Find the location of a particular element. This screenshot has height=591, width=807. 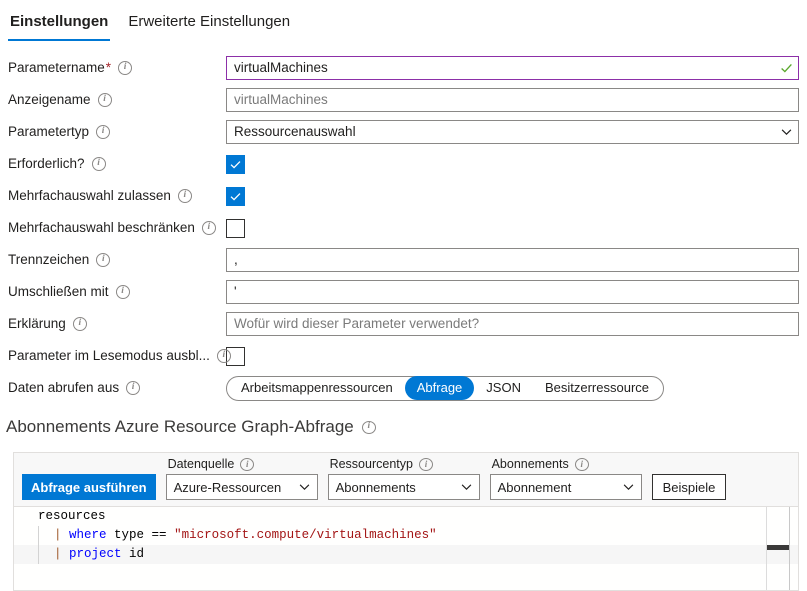

label-display-name: Anzeigename i is located at coordinates (113, 100).